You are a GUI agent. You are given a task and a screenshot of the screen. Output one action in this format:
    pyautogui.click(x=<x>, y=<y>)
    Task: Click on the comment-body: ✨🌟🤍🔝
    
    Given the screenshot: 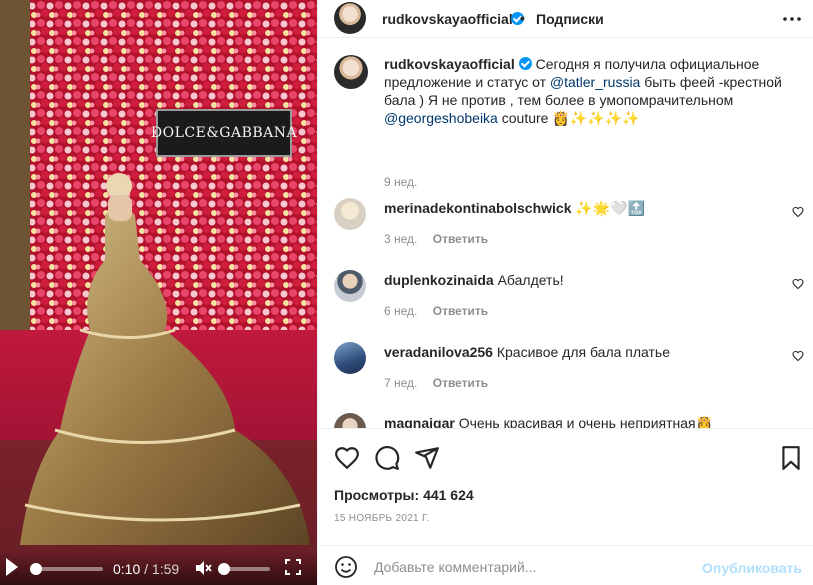 What is the action you would take?
    pyautogui.click(x=610, y=208)
    